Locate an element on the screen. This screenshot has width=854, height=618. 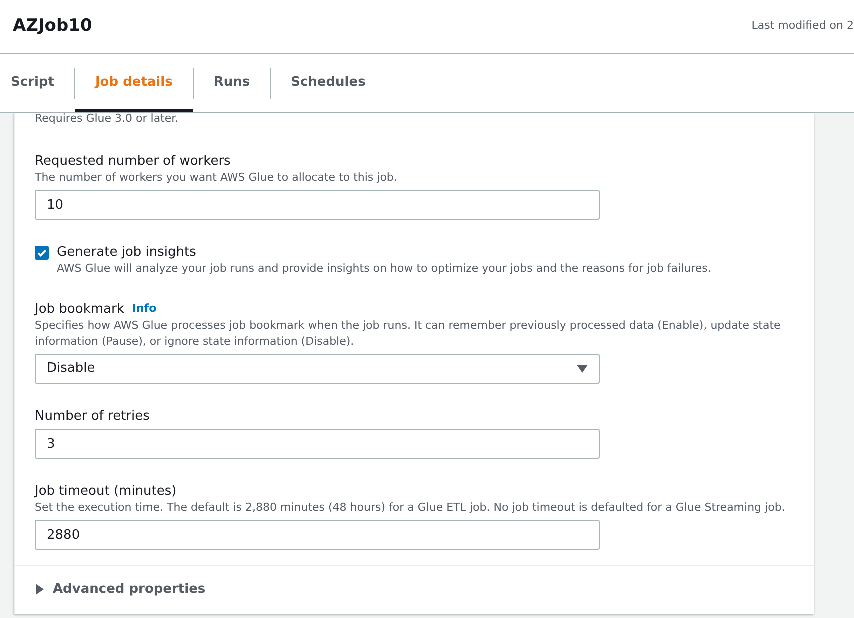
select-dropdown: Disable is located at coordinates (317, 369).